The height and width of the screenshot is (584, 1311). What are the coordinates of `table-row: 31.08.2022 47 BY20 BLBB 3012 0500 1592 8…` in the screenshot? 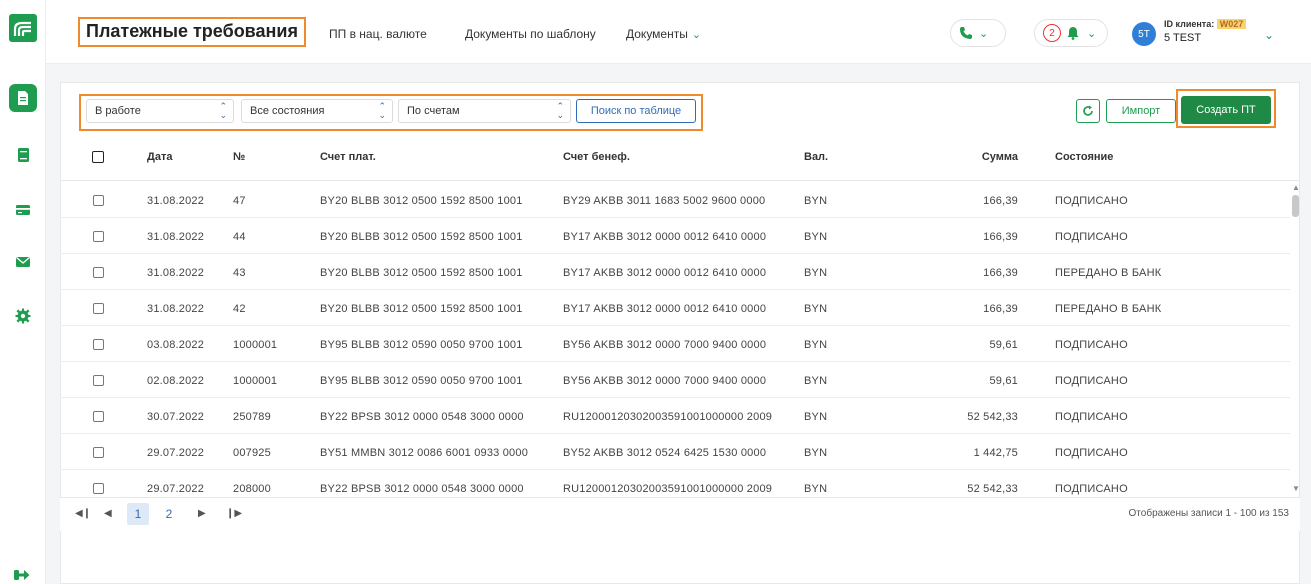 It's located at (675, 200).